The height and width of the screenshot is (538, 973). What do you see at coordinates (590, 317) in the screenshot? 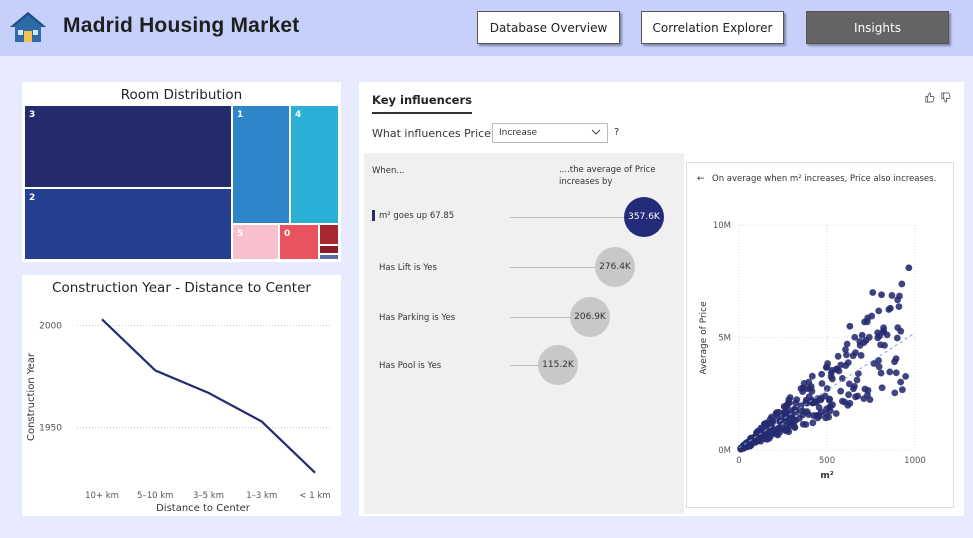
I see `influencer-value-bubble: 206.9K` at bounding box center [590, 317].